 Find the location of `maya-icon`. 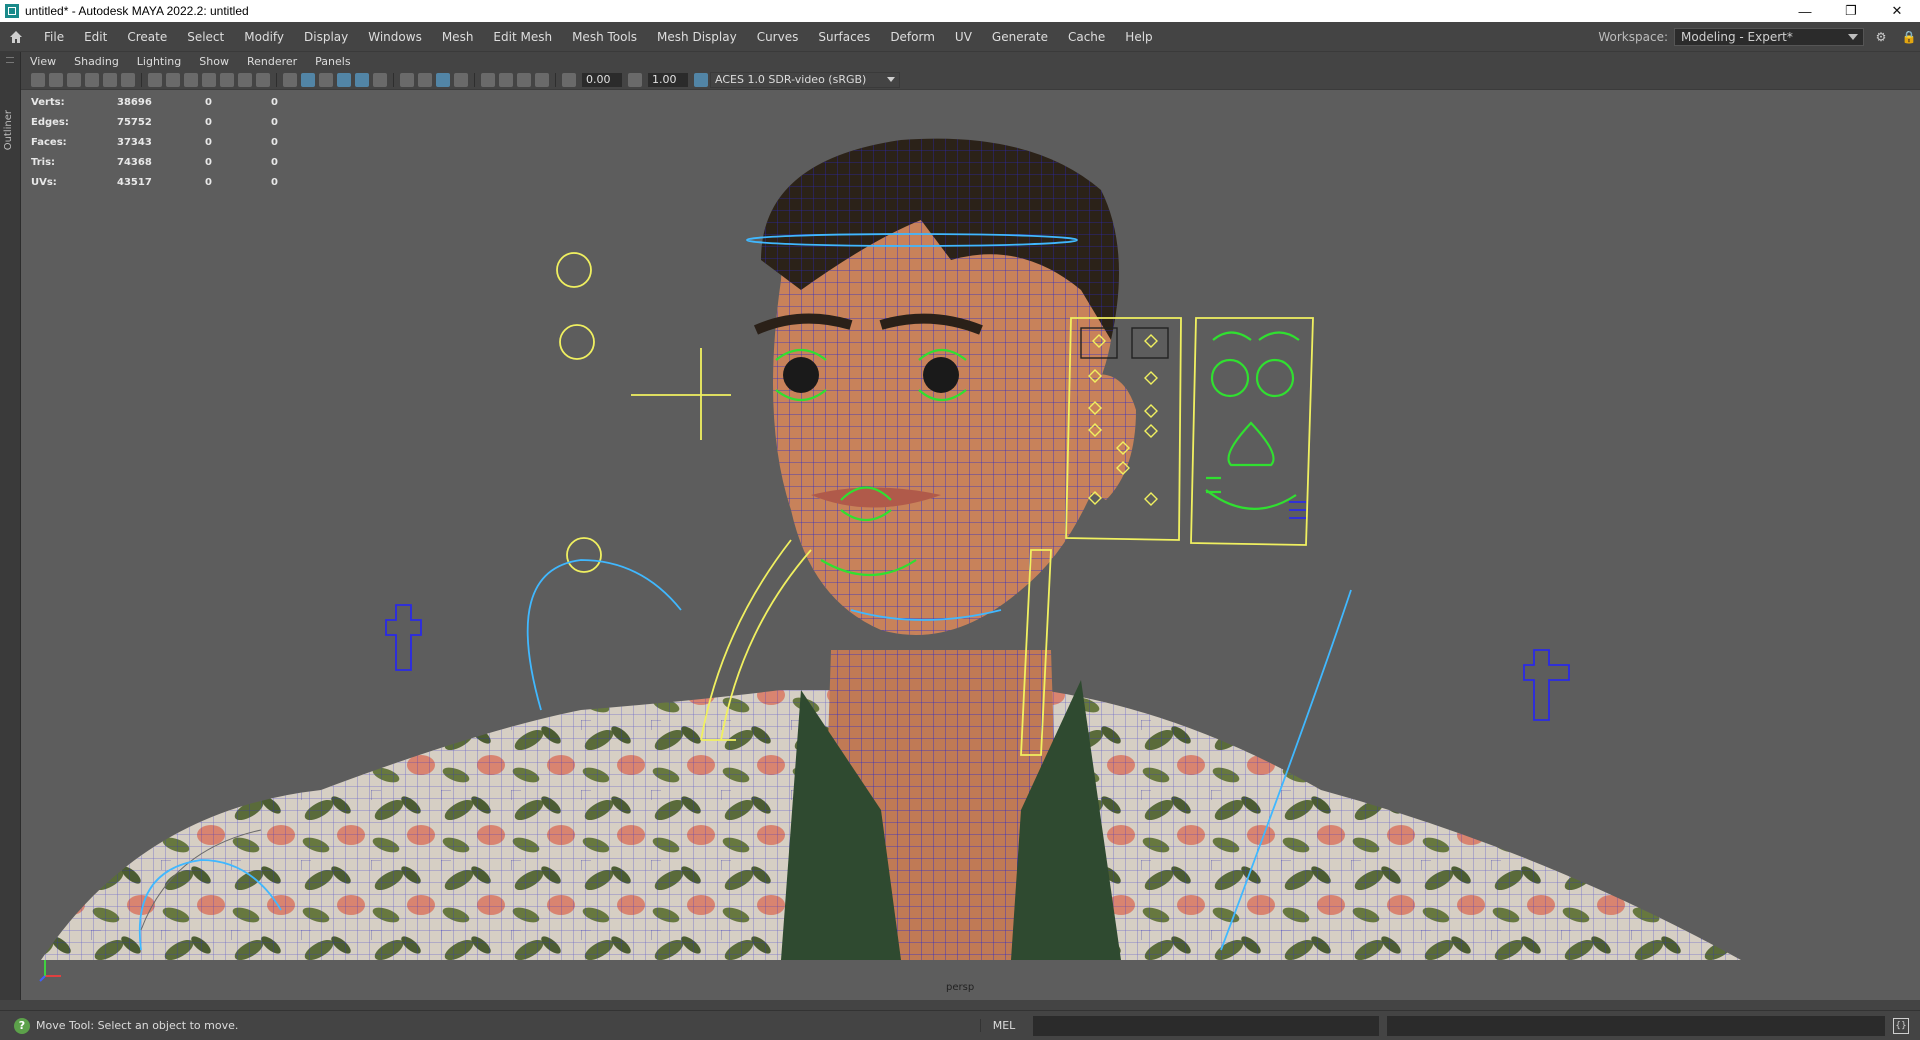

maya-icon is located at coordinates (12, 11).